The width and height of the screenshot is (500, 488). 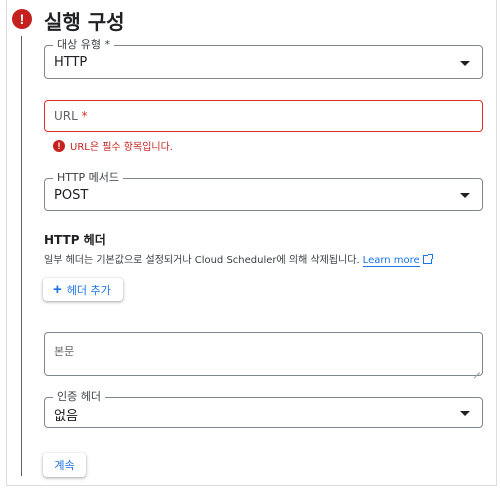 I want to click on target-type-value: HTTP, so click(x=71, y=62).